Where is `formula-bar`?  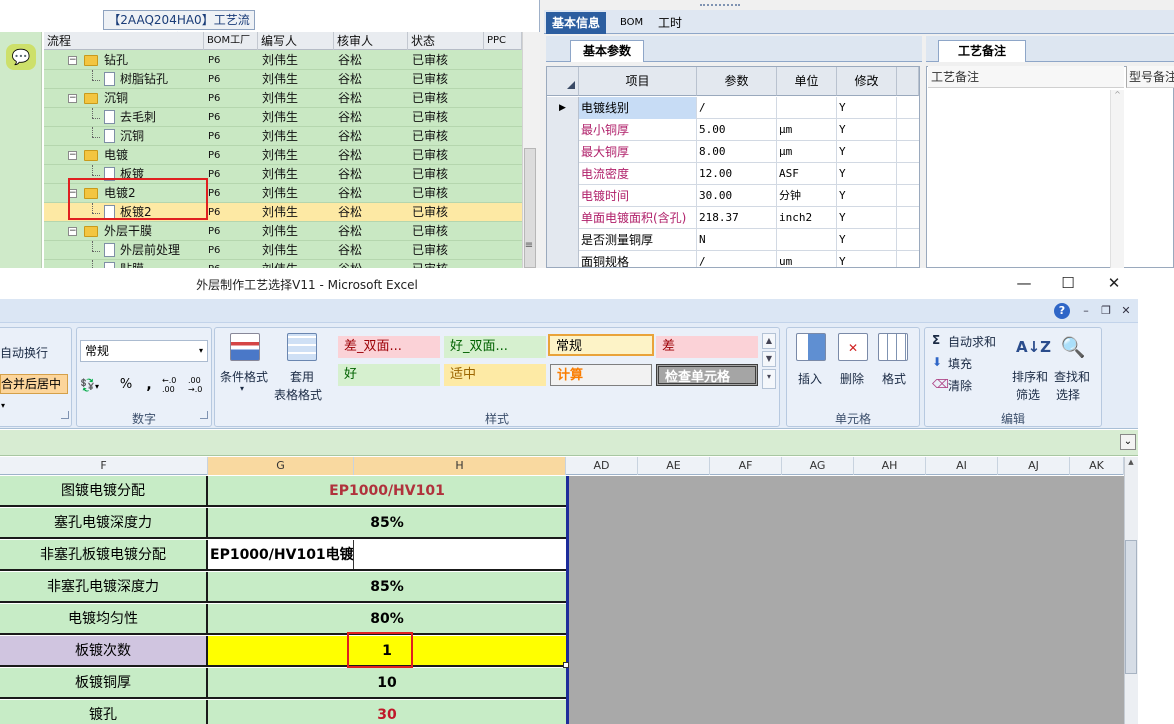
formula-bar is located at coordinates (569, 443).